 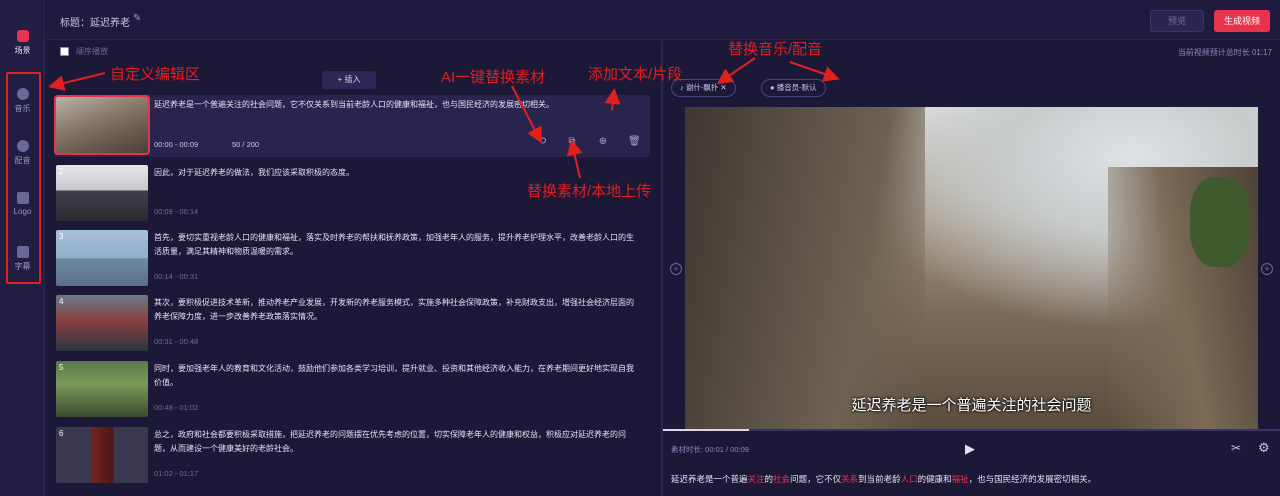 I want to click on annotation-add-text: 添加文本/片段, so click(x=635, y=74).